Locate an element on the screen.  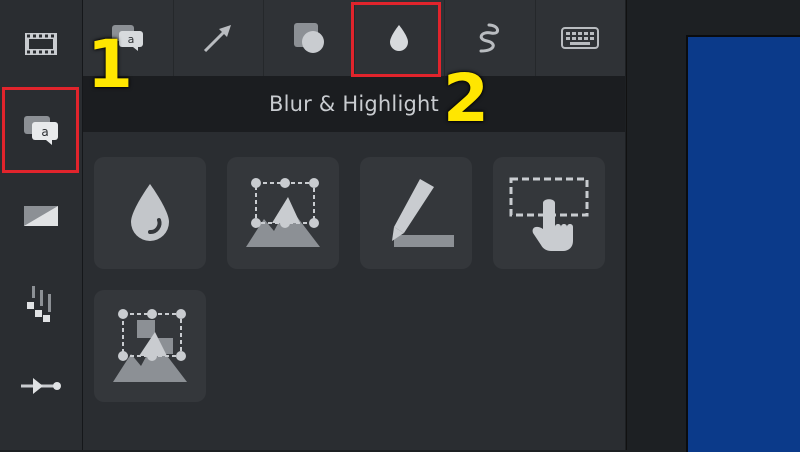
rail-item-animations is located at coordinates (41, 386).